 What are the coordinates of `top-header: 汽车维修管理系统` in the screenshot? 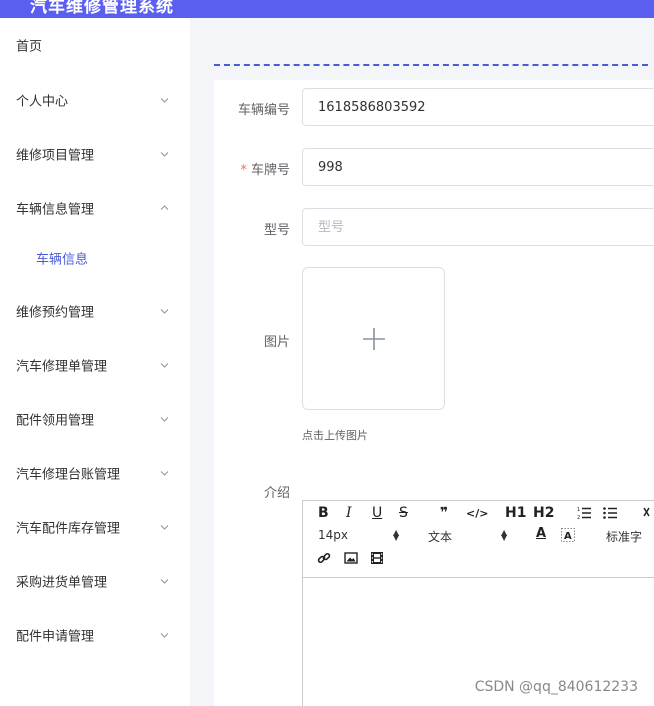 It's located at (327, 9).